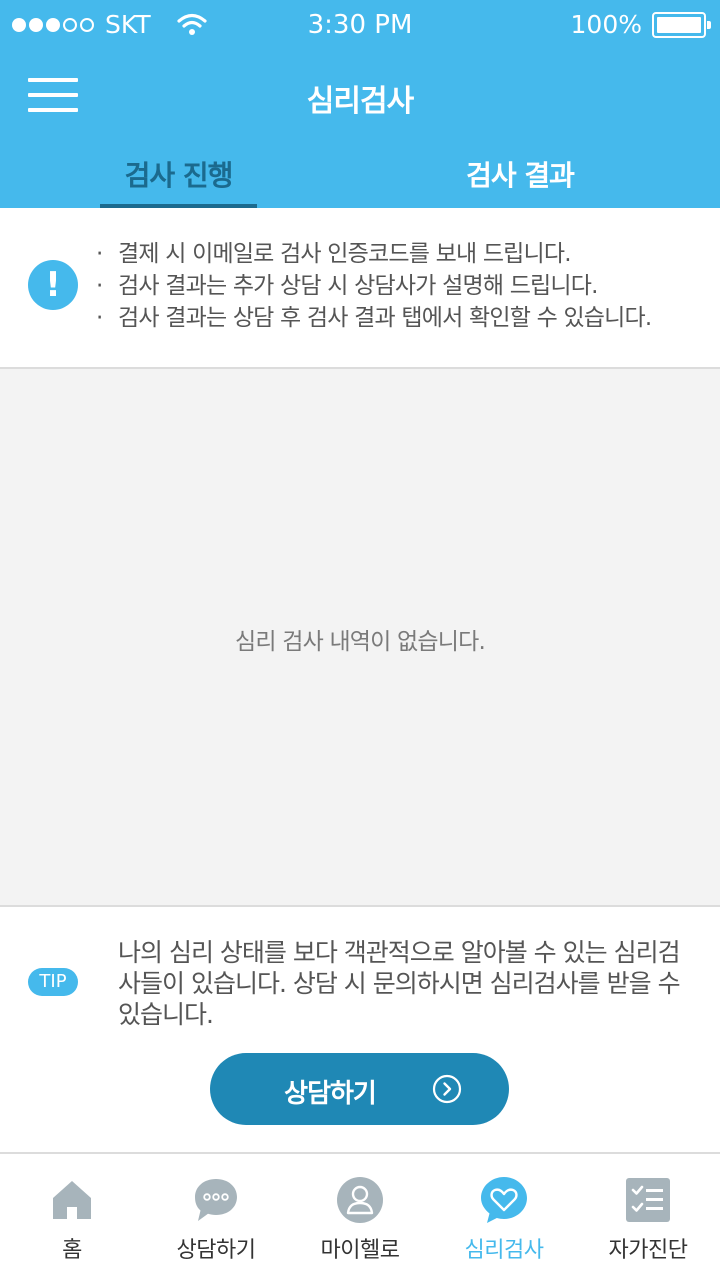  I want to click on battery-icon, so click(681, 24).